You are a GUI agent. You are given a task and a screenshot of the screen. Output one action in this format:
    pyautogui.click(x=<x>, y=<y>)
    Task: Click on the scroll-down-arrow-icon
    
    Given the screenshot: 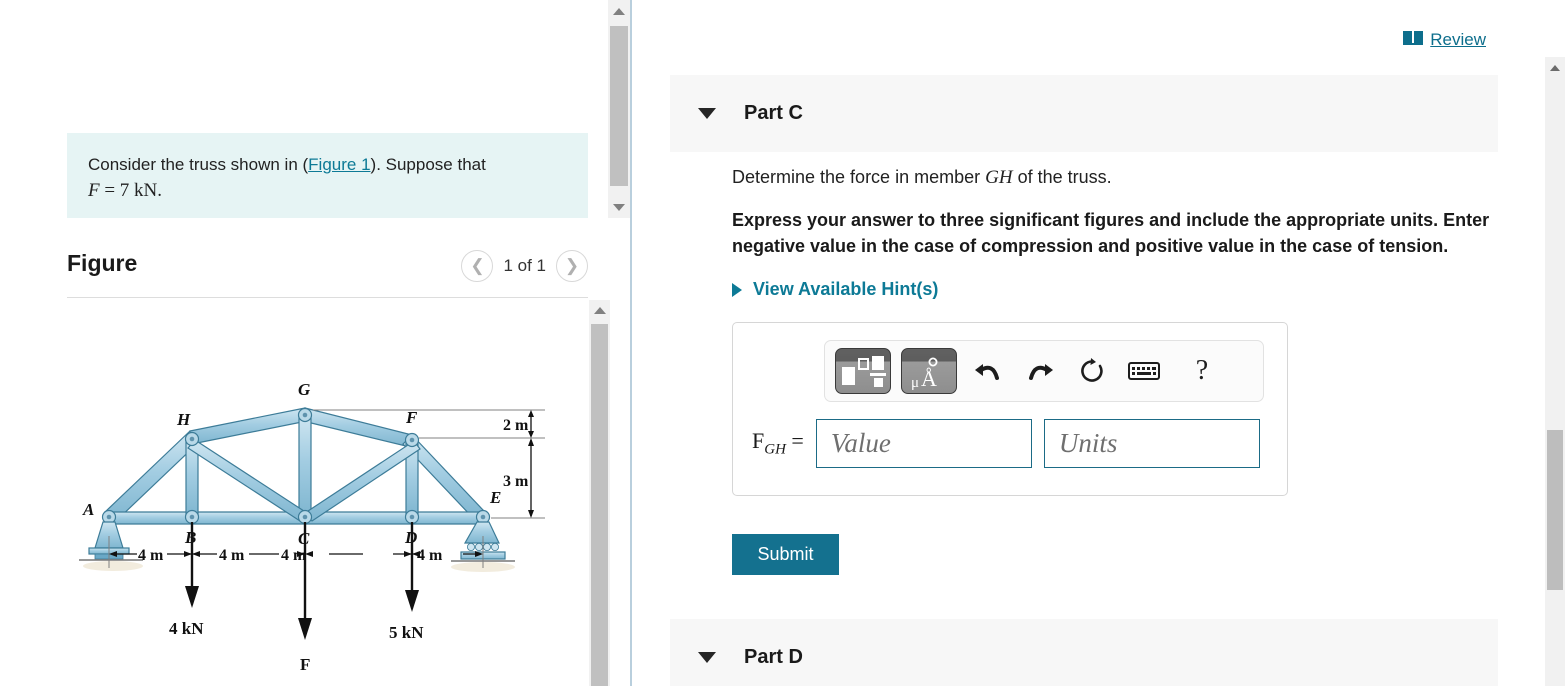 What is the action you would take?
    pyautogui.click(x=619, y=207)
    